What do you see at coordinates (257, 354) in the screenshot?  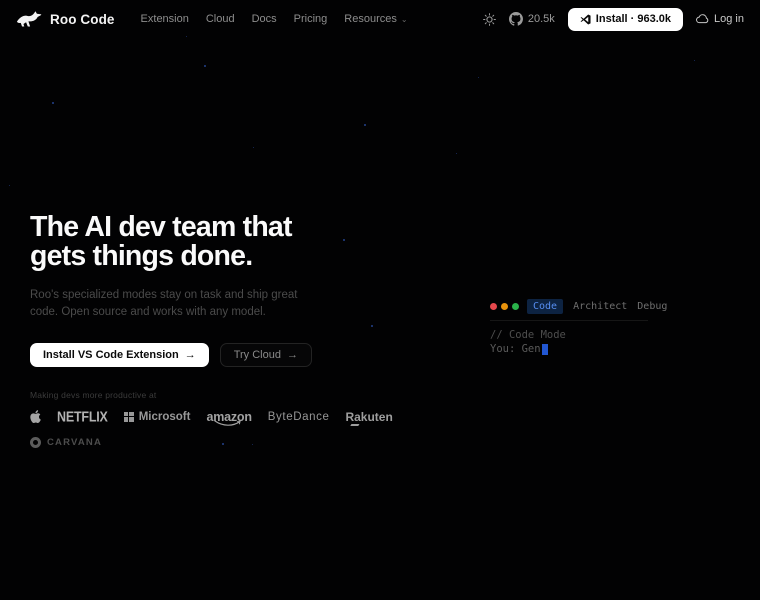 I see `try-cloud-label: Try Cloud` at bounding box center [257, 354].